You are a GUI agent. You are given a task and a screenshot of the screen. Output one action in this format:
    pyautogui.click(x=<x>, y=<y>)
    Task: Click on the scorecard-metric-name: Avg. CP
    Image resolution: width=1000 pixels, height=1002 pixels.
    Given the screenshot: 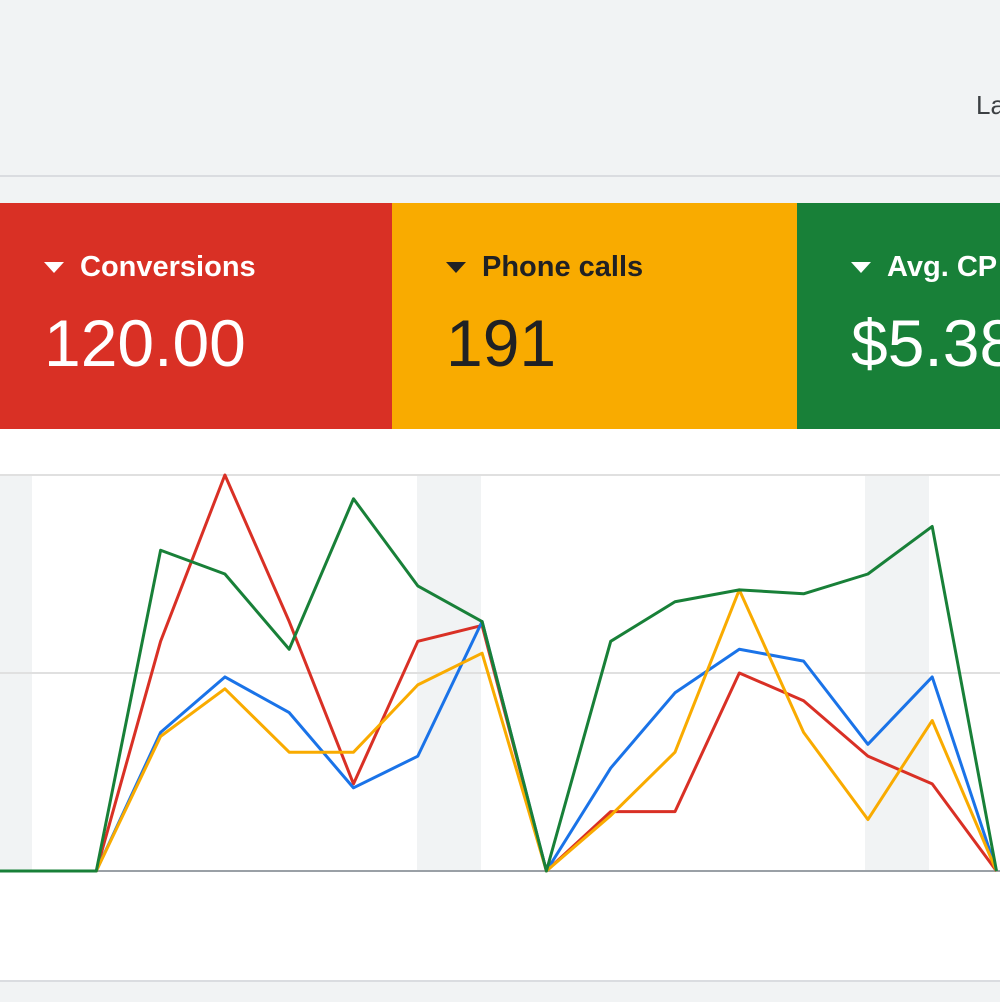 What is the action you would take?
    pyautogui.click(x=942, y=267)
    